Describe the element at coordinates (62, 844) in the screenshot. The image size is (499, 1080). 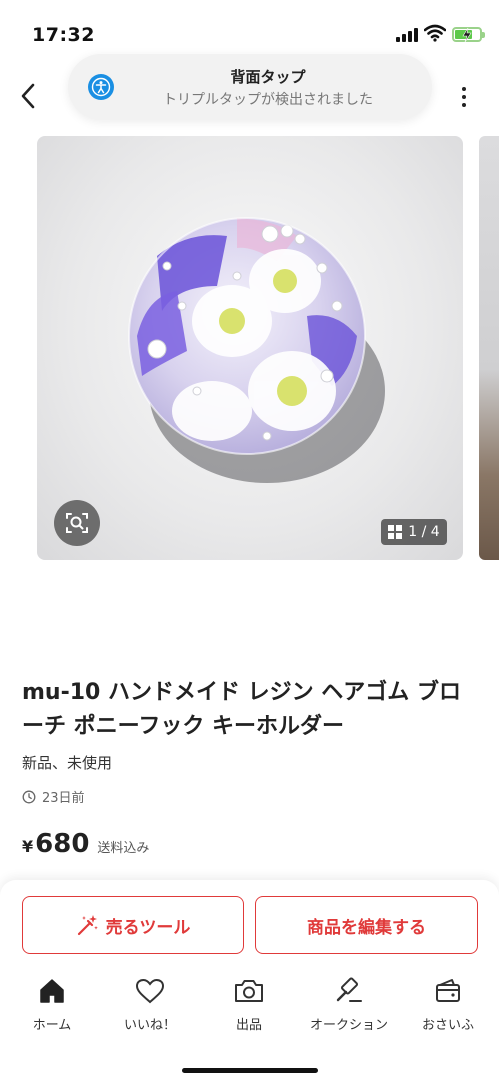
I see `price-value: 680` at that location.